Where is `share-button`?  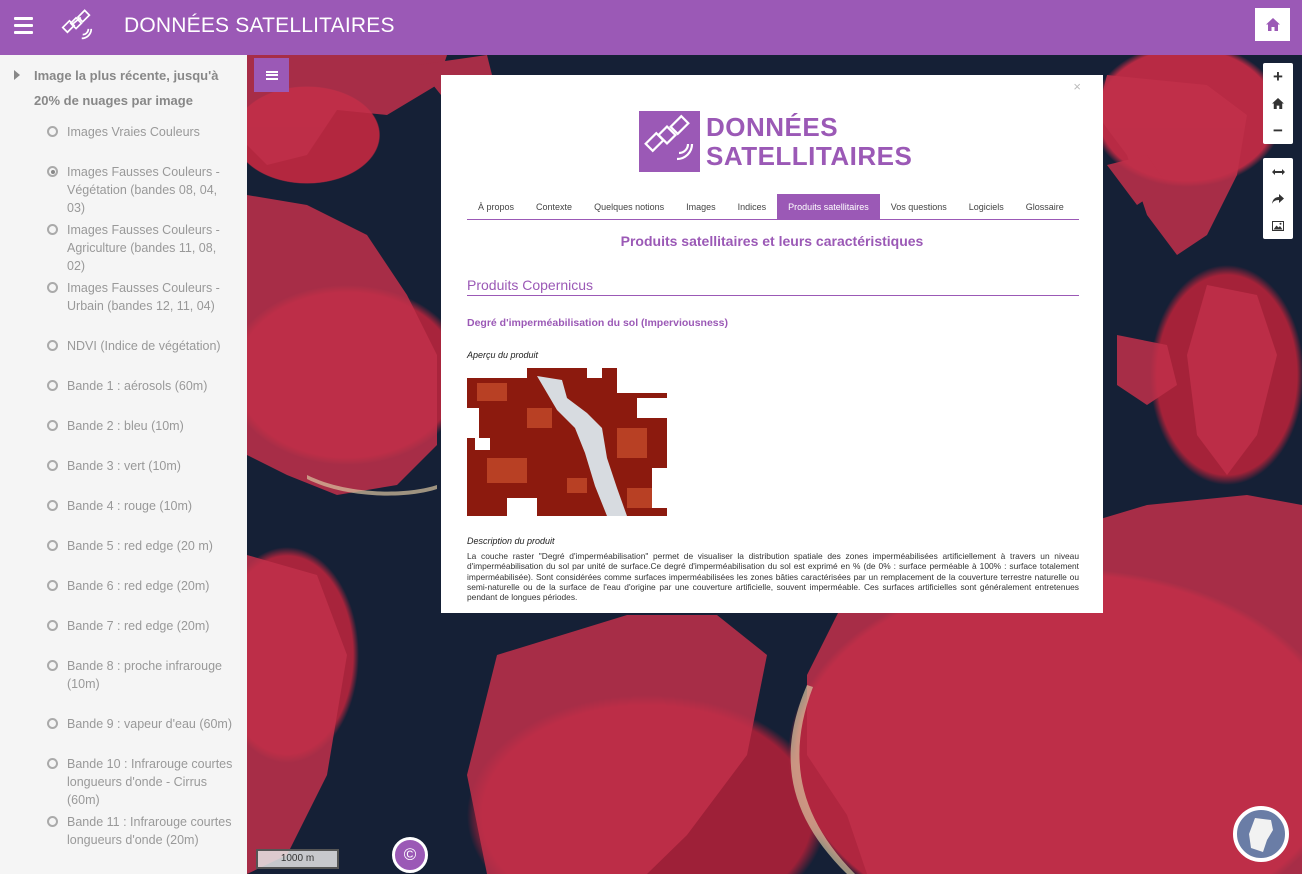 share-button is located at coordinates (1278, 198).